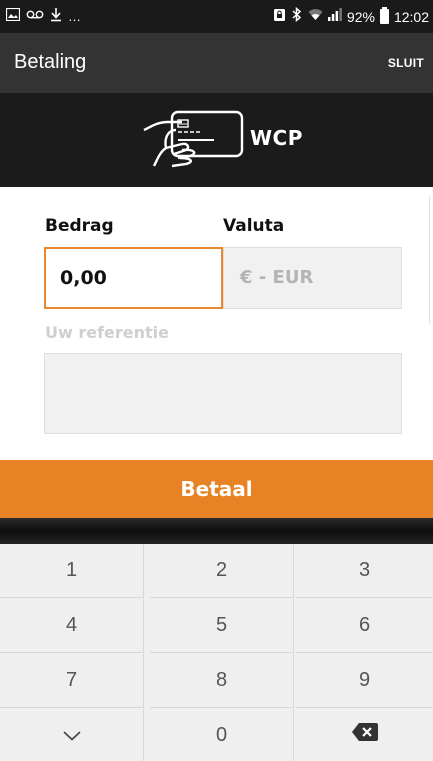  I want to click on amount-label: Bedrag, so click(79, 226).